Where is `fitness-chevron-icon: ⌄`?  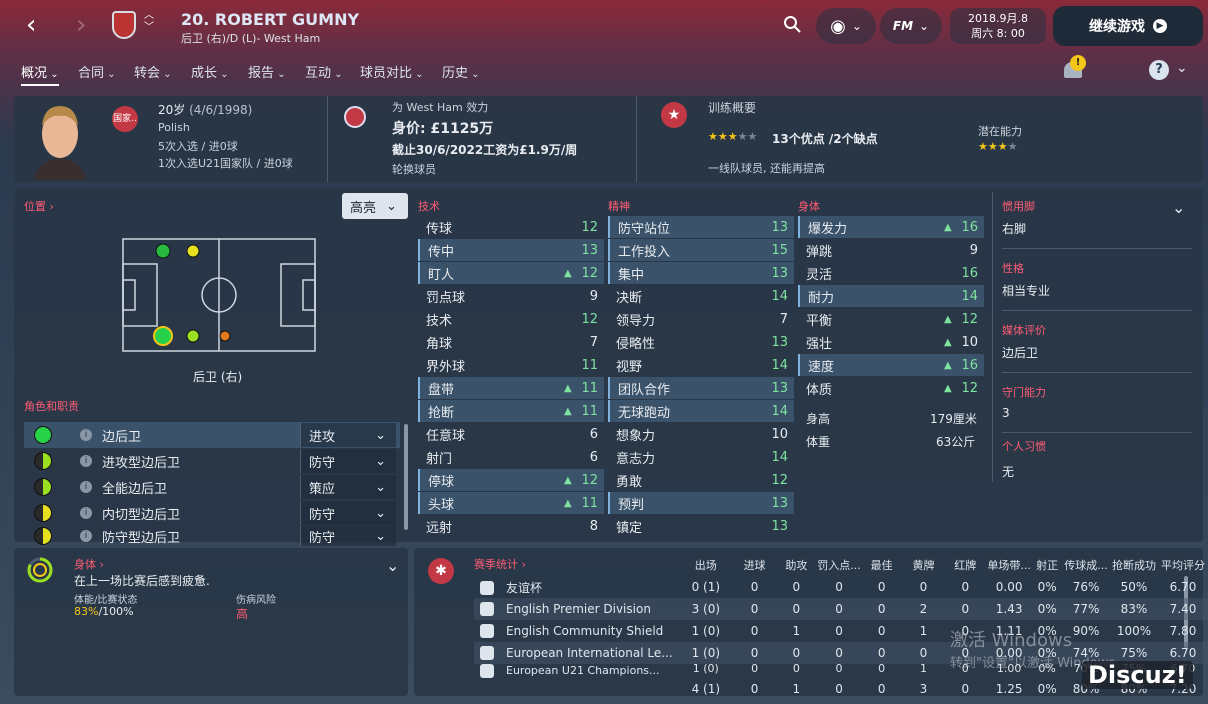 fitness-chevron-icon: ⌄ is located at coordinates (392, 565).